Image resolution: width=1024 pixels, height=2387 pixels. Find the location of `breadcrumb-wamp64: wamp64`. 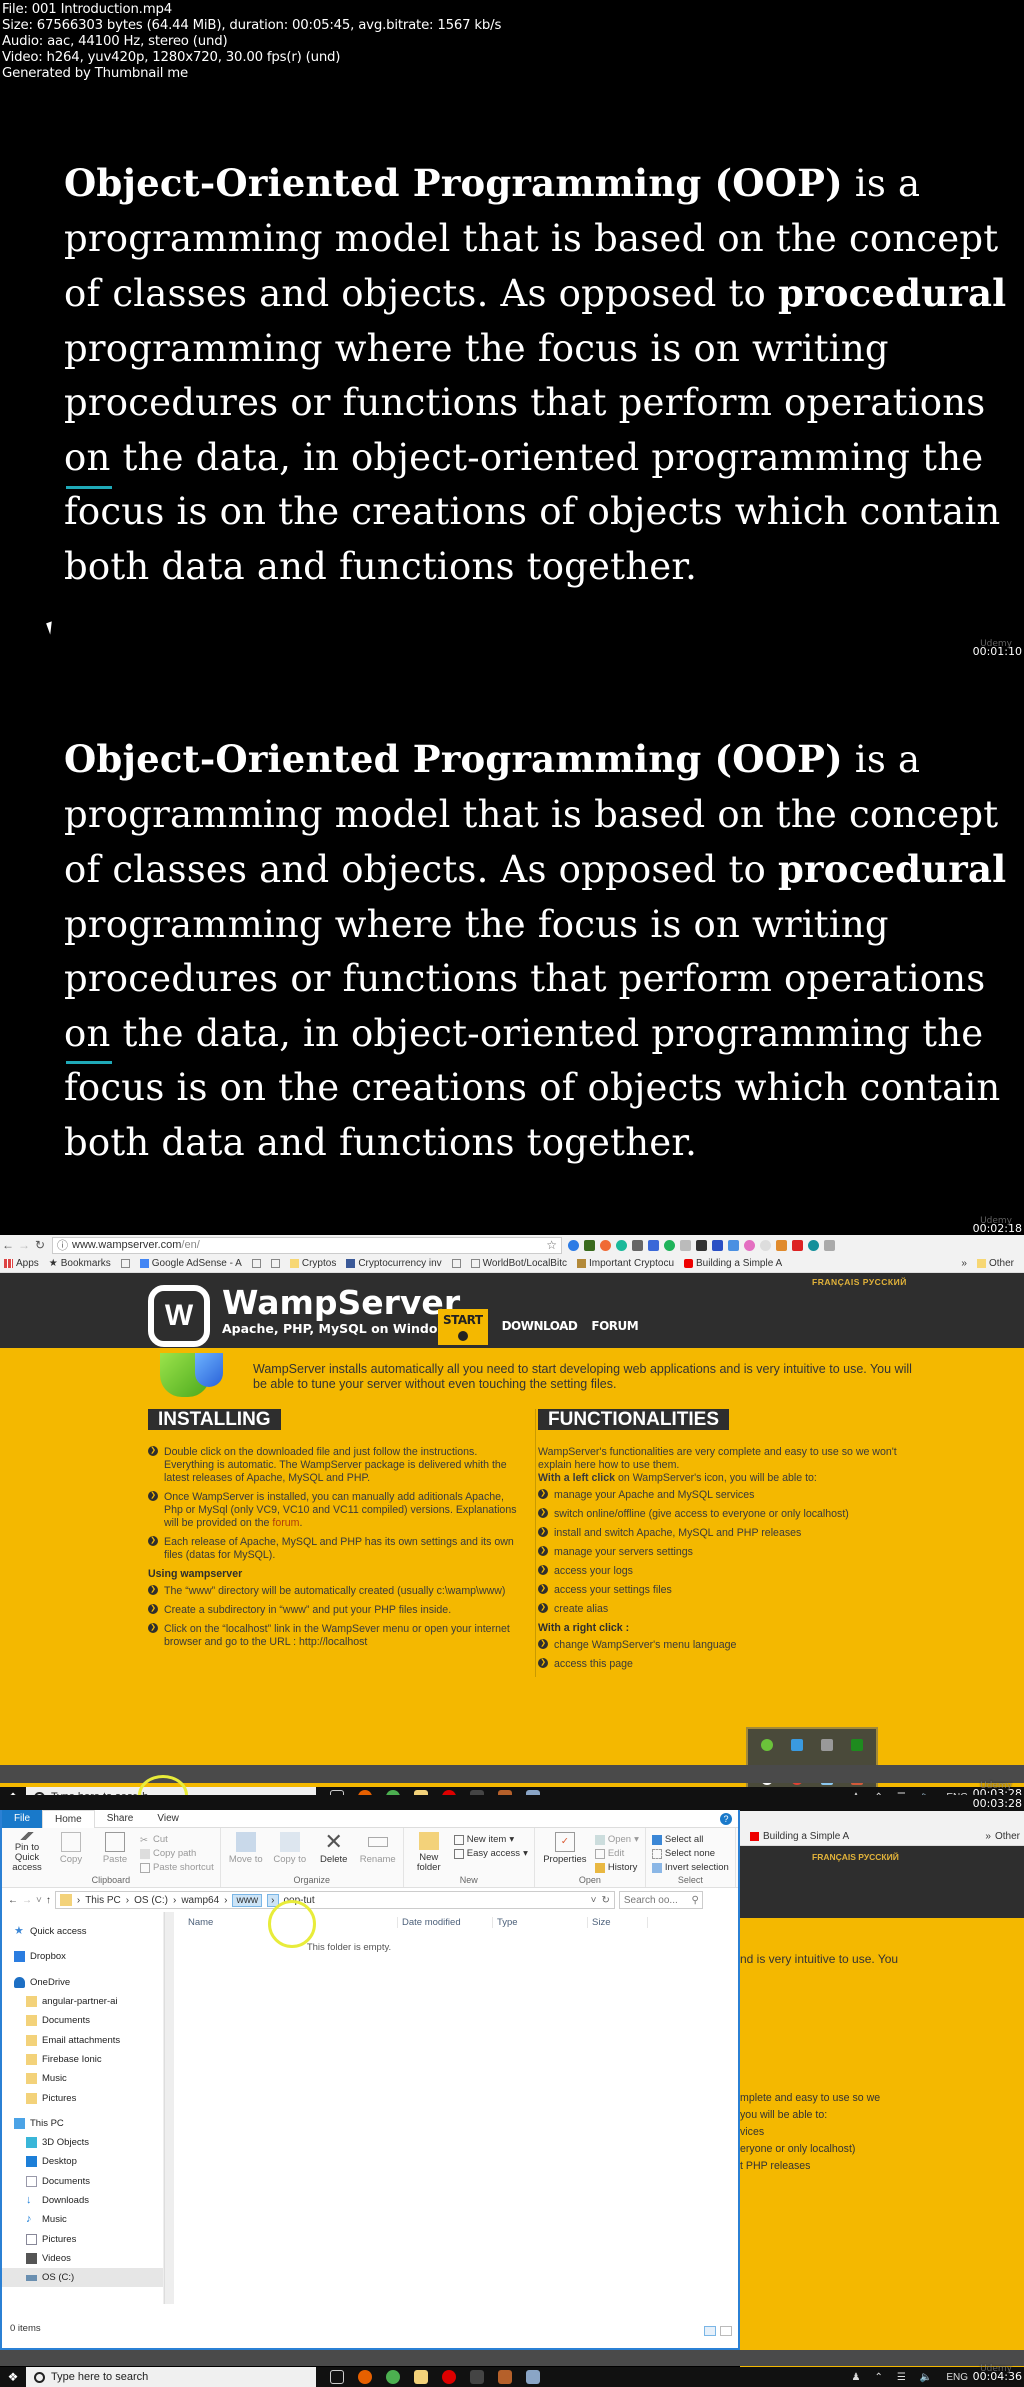

breadcrumb-wamp64: wamp64 is located at coordinates (200, 1900).